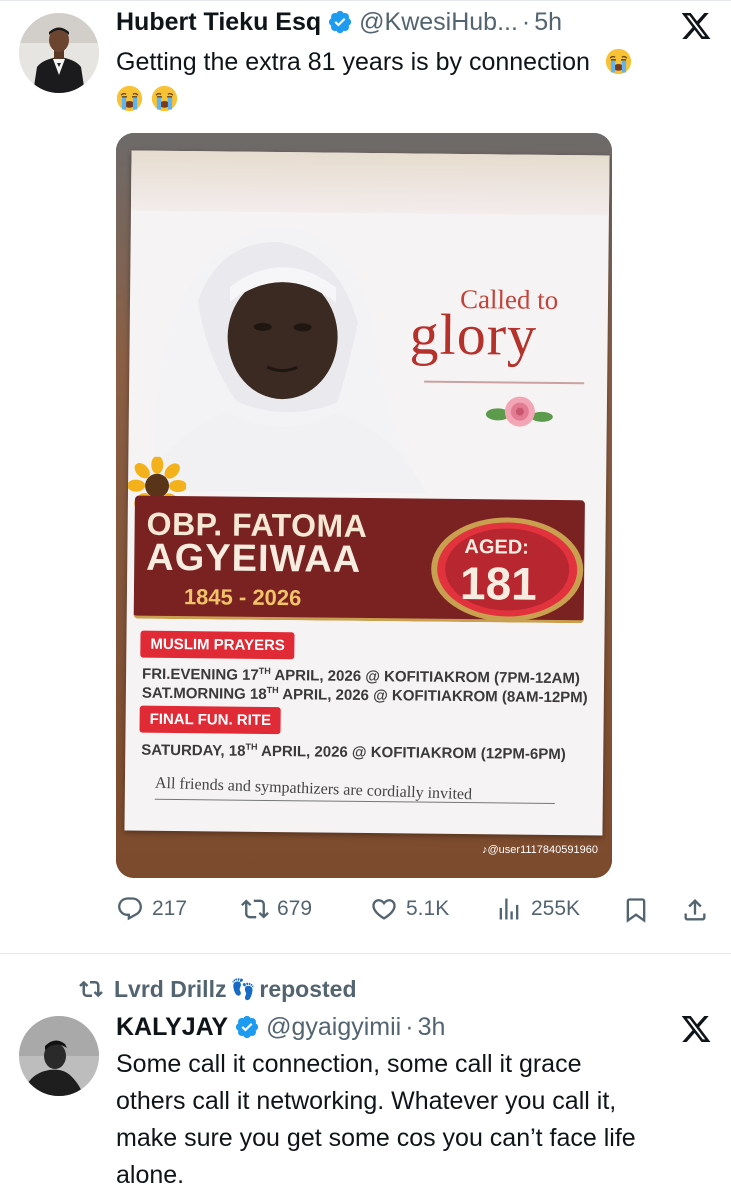  What do you see at coordinates (218, 645) in the screenshot?
I see `muslim-prayers-pill: MUSLIM PRAYERS` at bounding box center [218, 645].